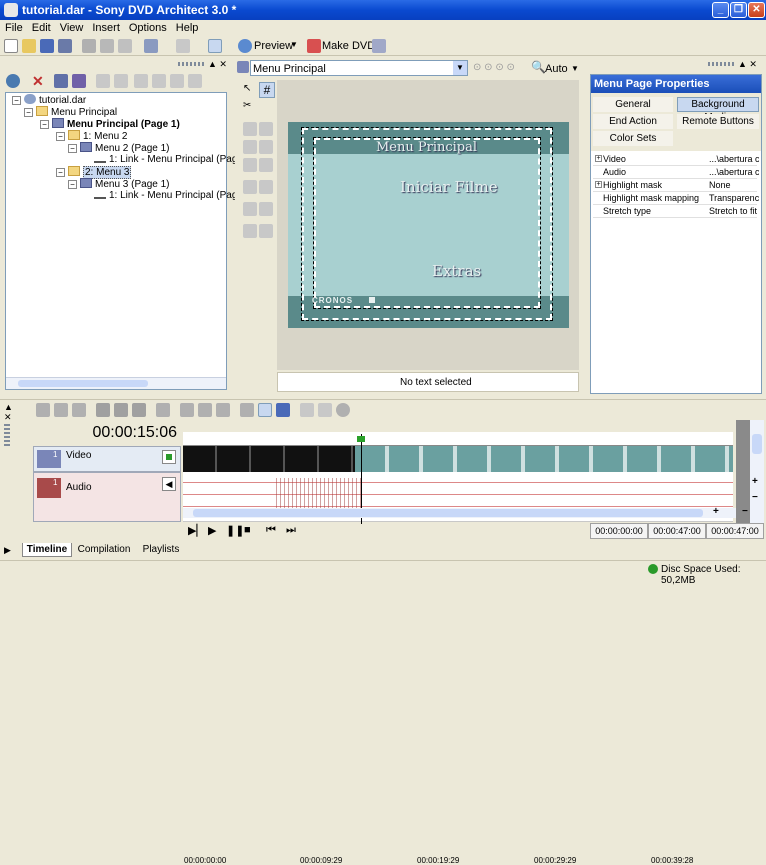  Describe the element at coordinates (250, 165) in the screenshot. I see `align-right-icon` at that location.